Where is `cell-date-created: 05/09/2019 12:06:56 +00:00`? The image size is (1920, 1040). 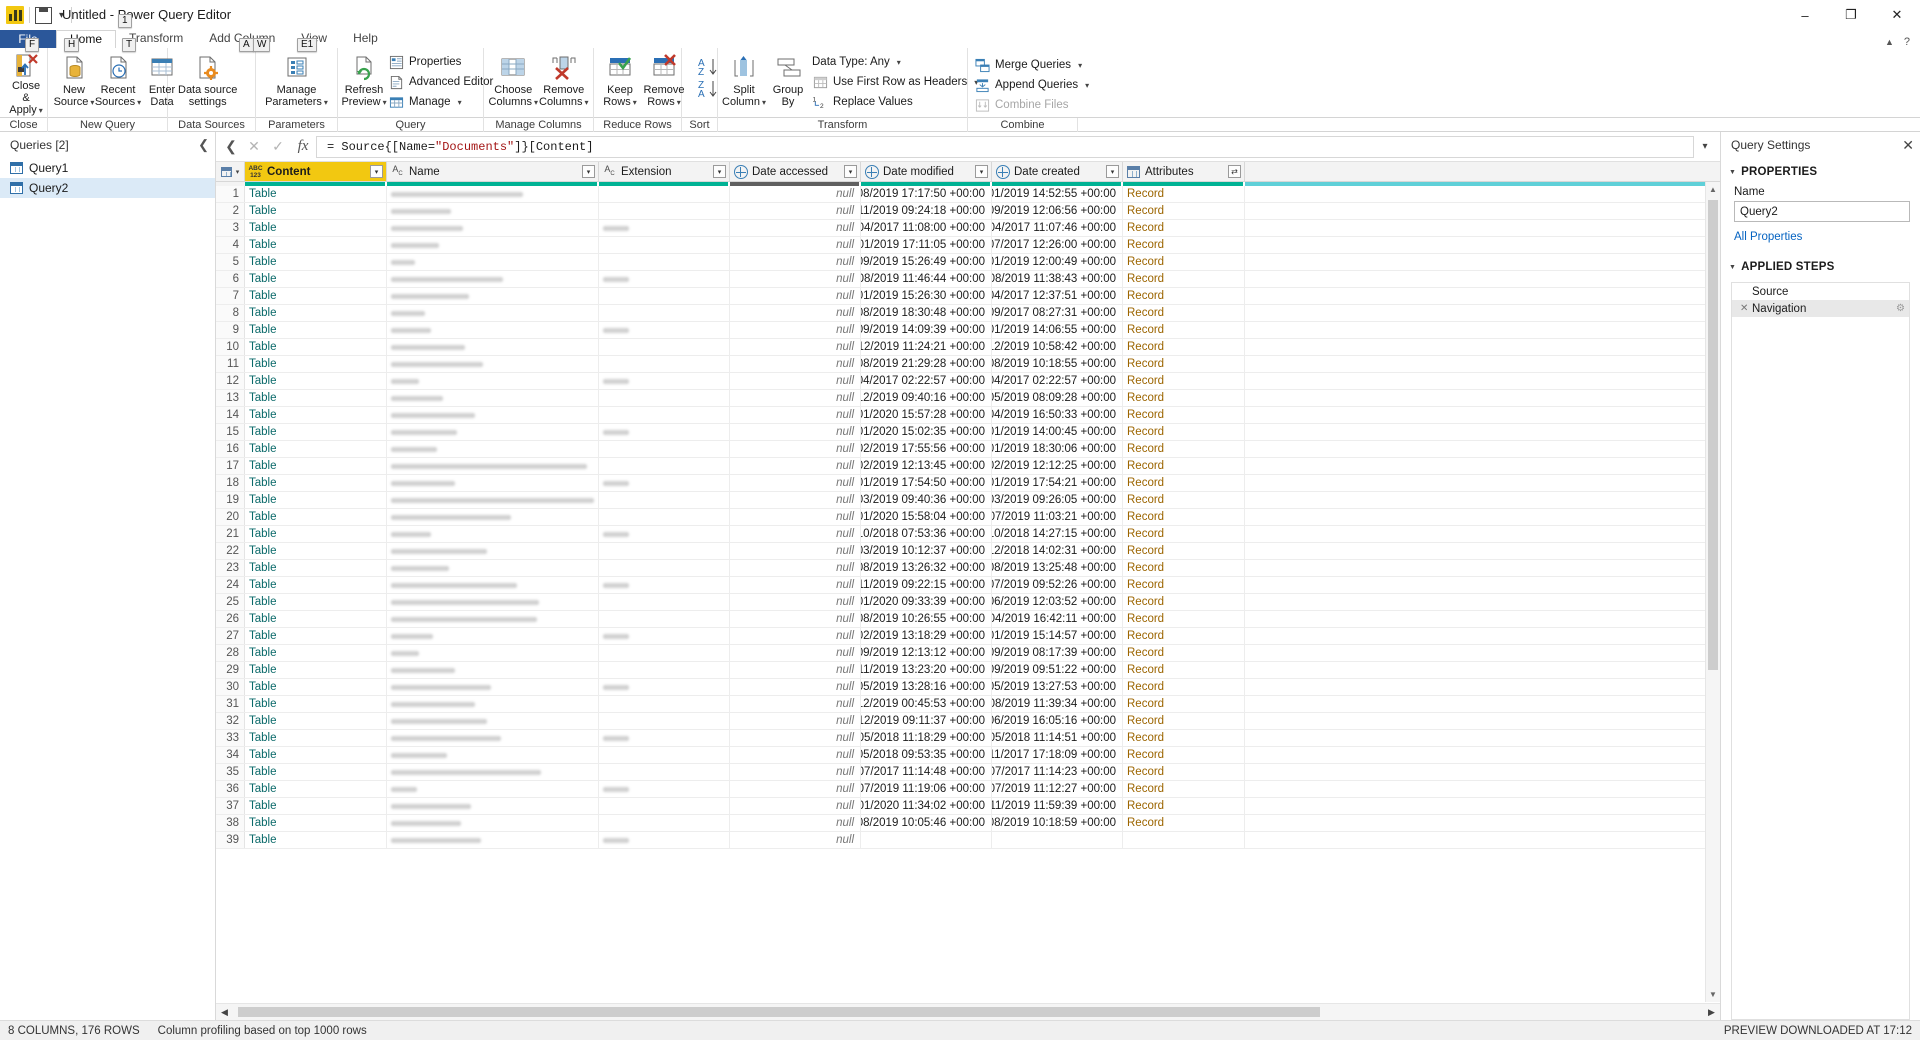
cell-date-created: 05/09/2019 12:06:56 +00:00 is located at coordinates (1057, 211).